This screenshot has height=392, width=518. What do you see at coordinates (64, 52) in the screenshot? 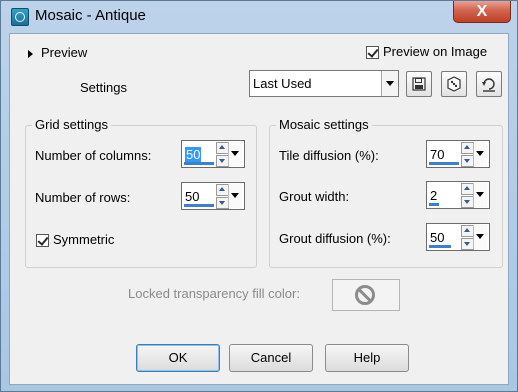
I see `preview-label: Preview` at bounding box center [64, 52].